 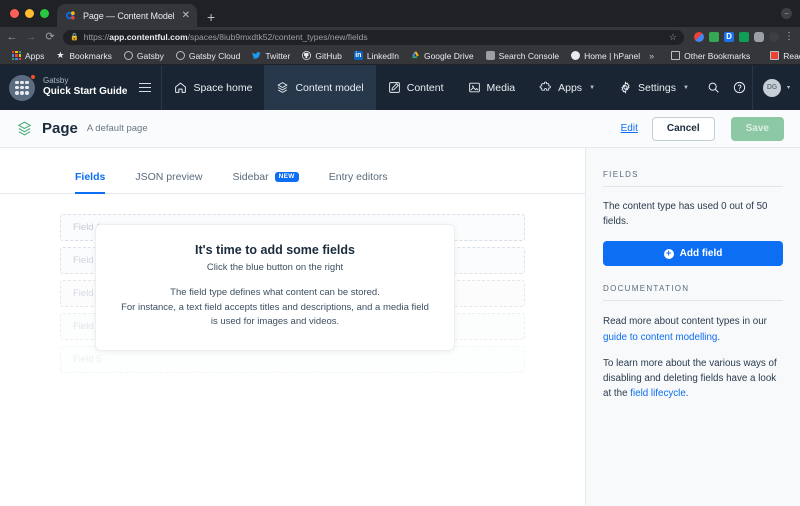 What do you see at coordinates (127, 15) in the screenshot?
I see `browser-tab: Page — Content Model — Quic ✕` at bounding box center [127, 15].